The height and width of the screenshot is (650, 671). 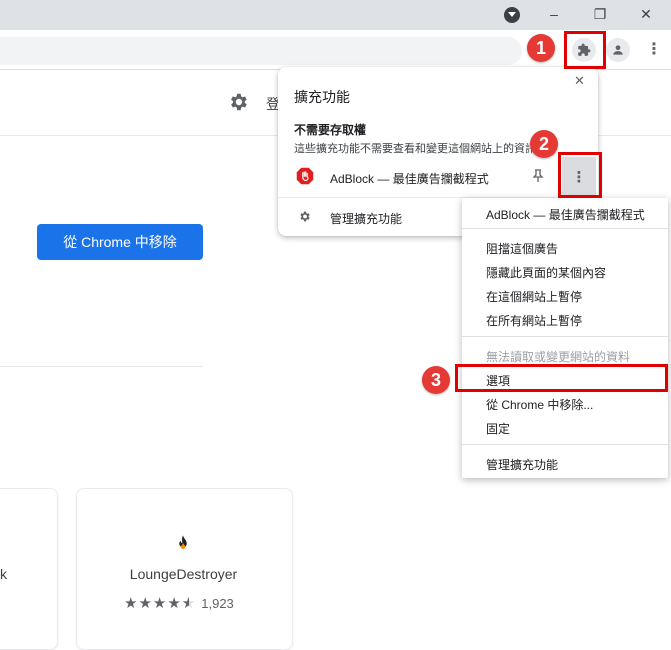 I want to click on half-star-icon: ★★, so click(x=188, y=603).